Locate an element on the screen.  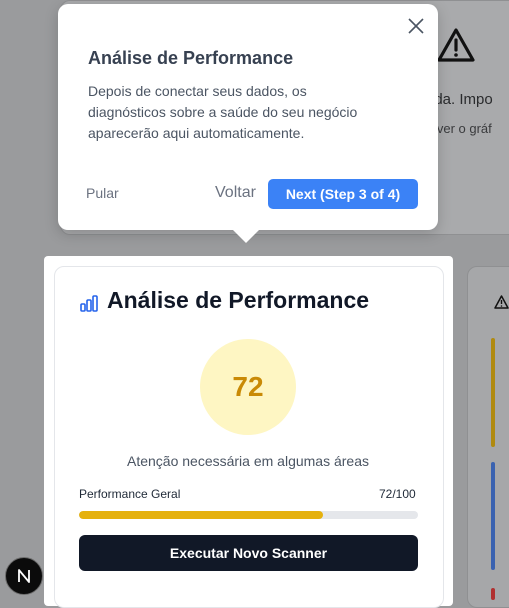
app-badge is located at coordinates (24, 576).